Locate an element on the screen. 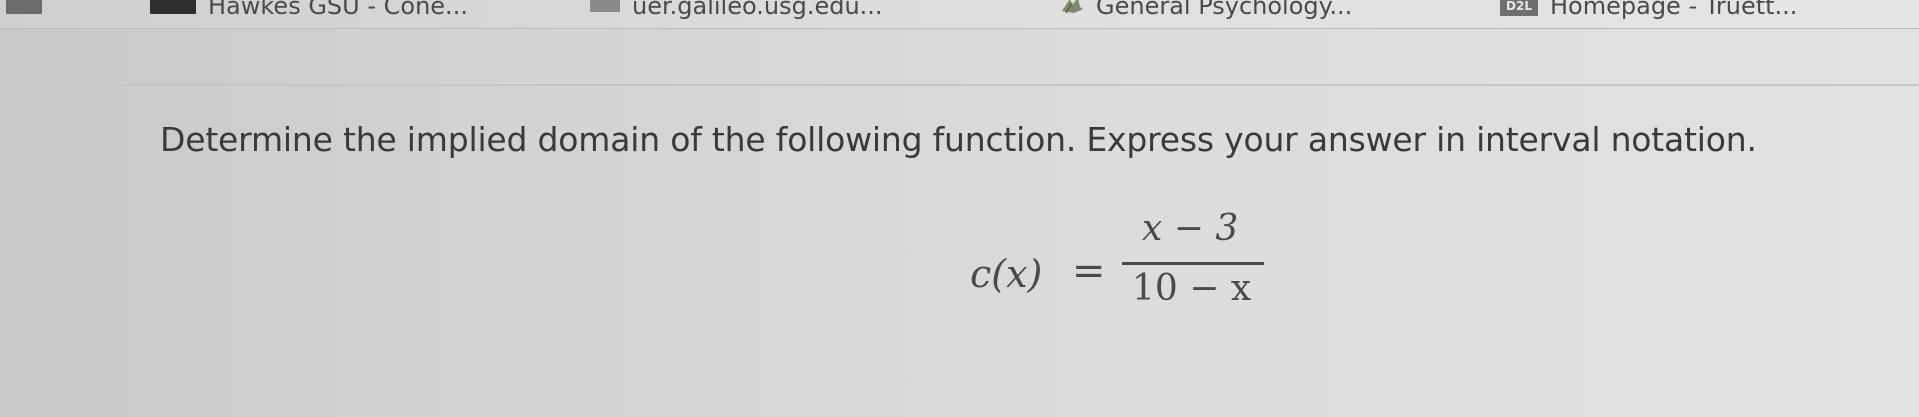  panel-top-border is located at coordinates (1019, 85).